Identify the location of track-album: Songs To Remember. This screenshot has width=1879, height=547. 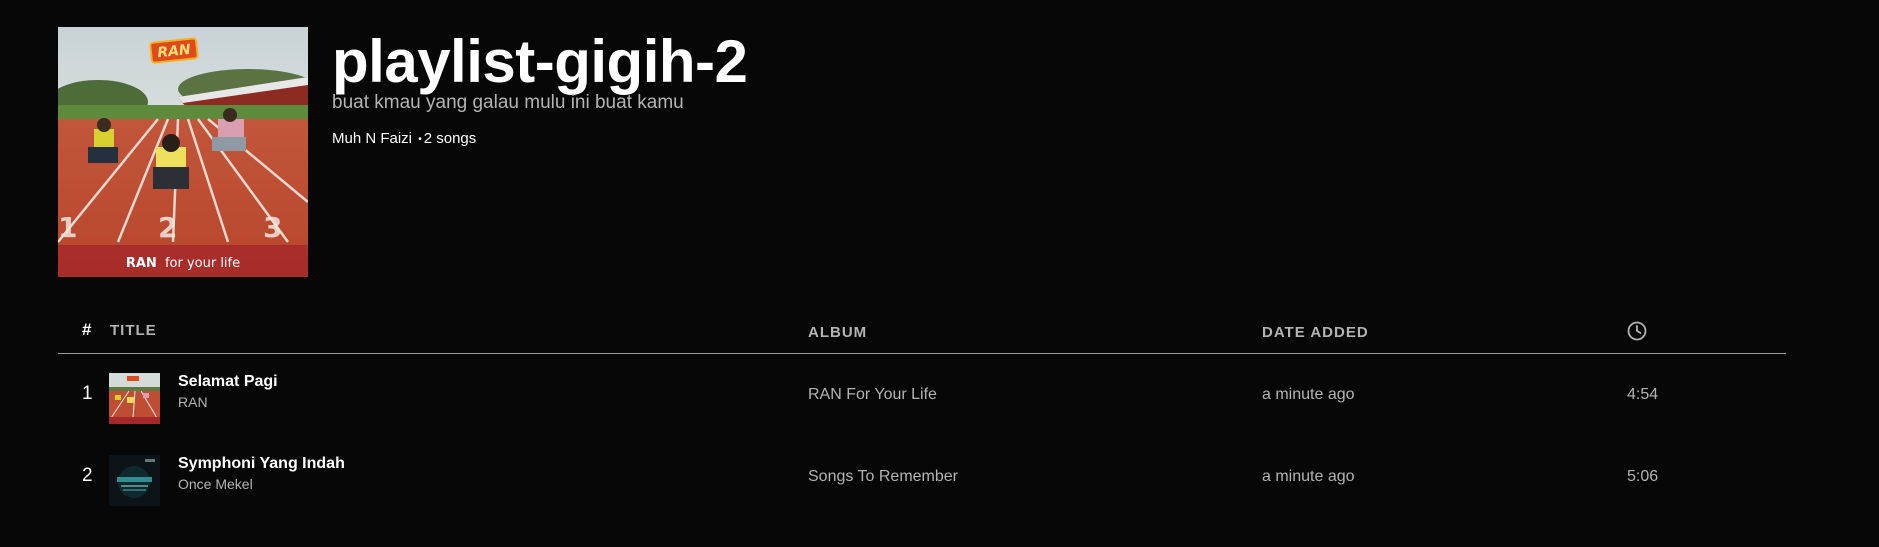
(883, 477).